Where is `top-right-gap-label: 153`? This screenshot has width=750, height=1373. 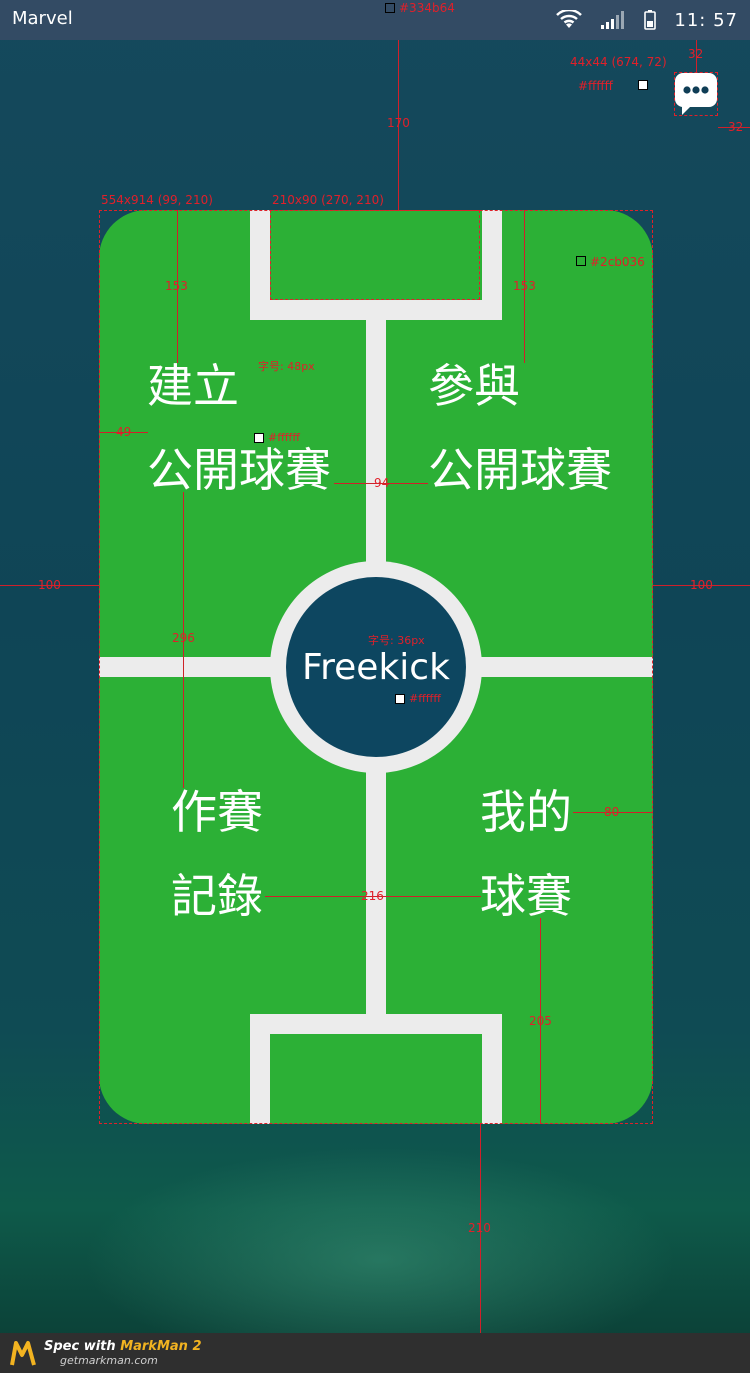 top-right-gap-label: 153 is located at coordinates (524, 286).